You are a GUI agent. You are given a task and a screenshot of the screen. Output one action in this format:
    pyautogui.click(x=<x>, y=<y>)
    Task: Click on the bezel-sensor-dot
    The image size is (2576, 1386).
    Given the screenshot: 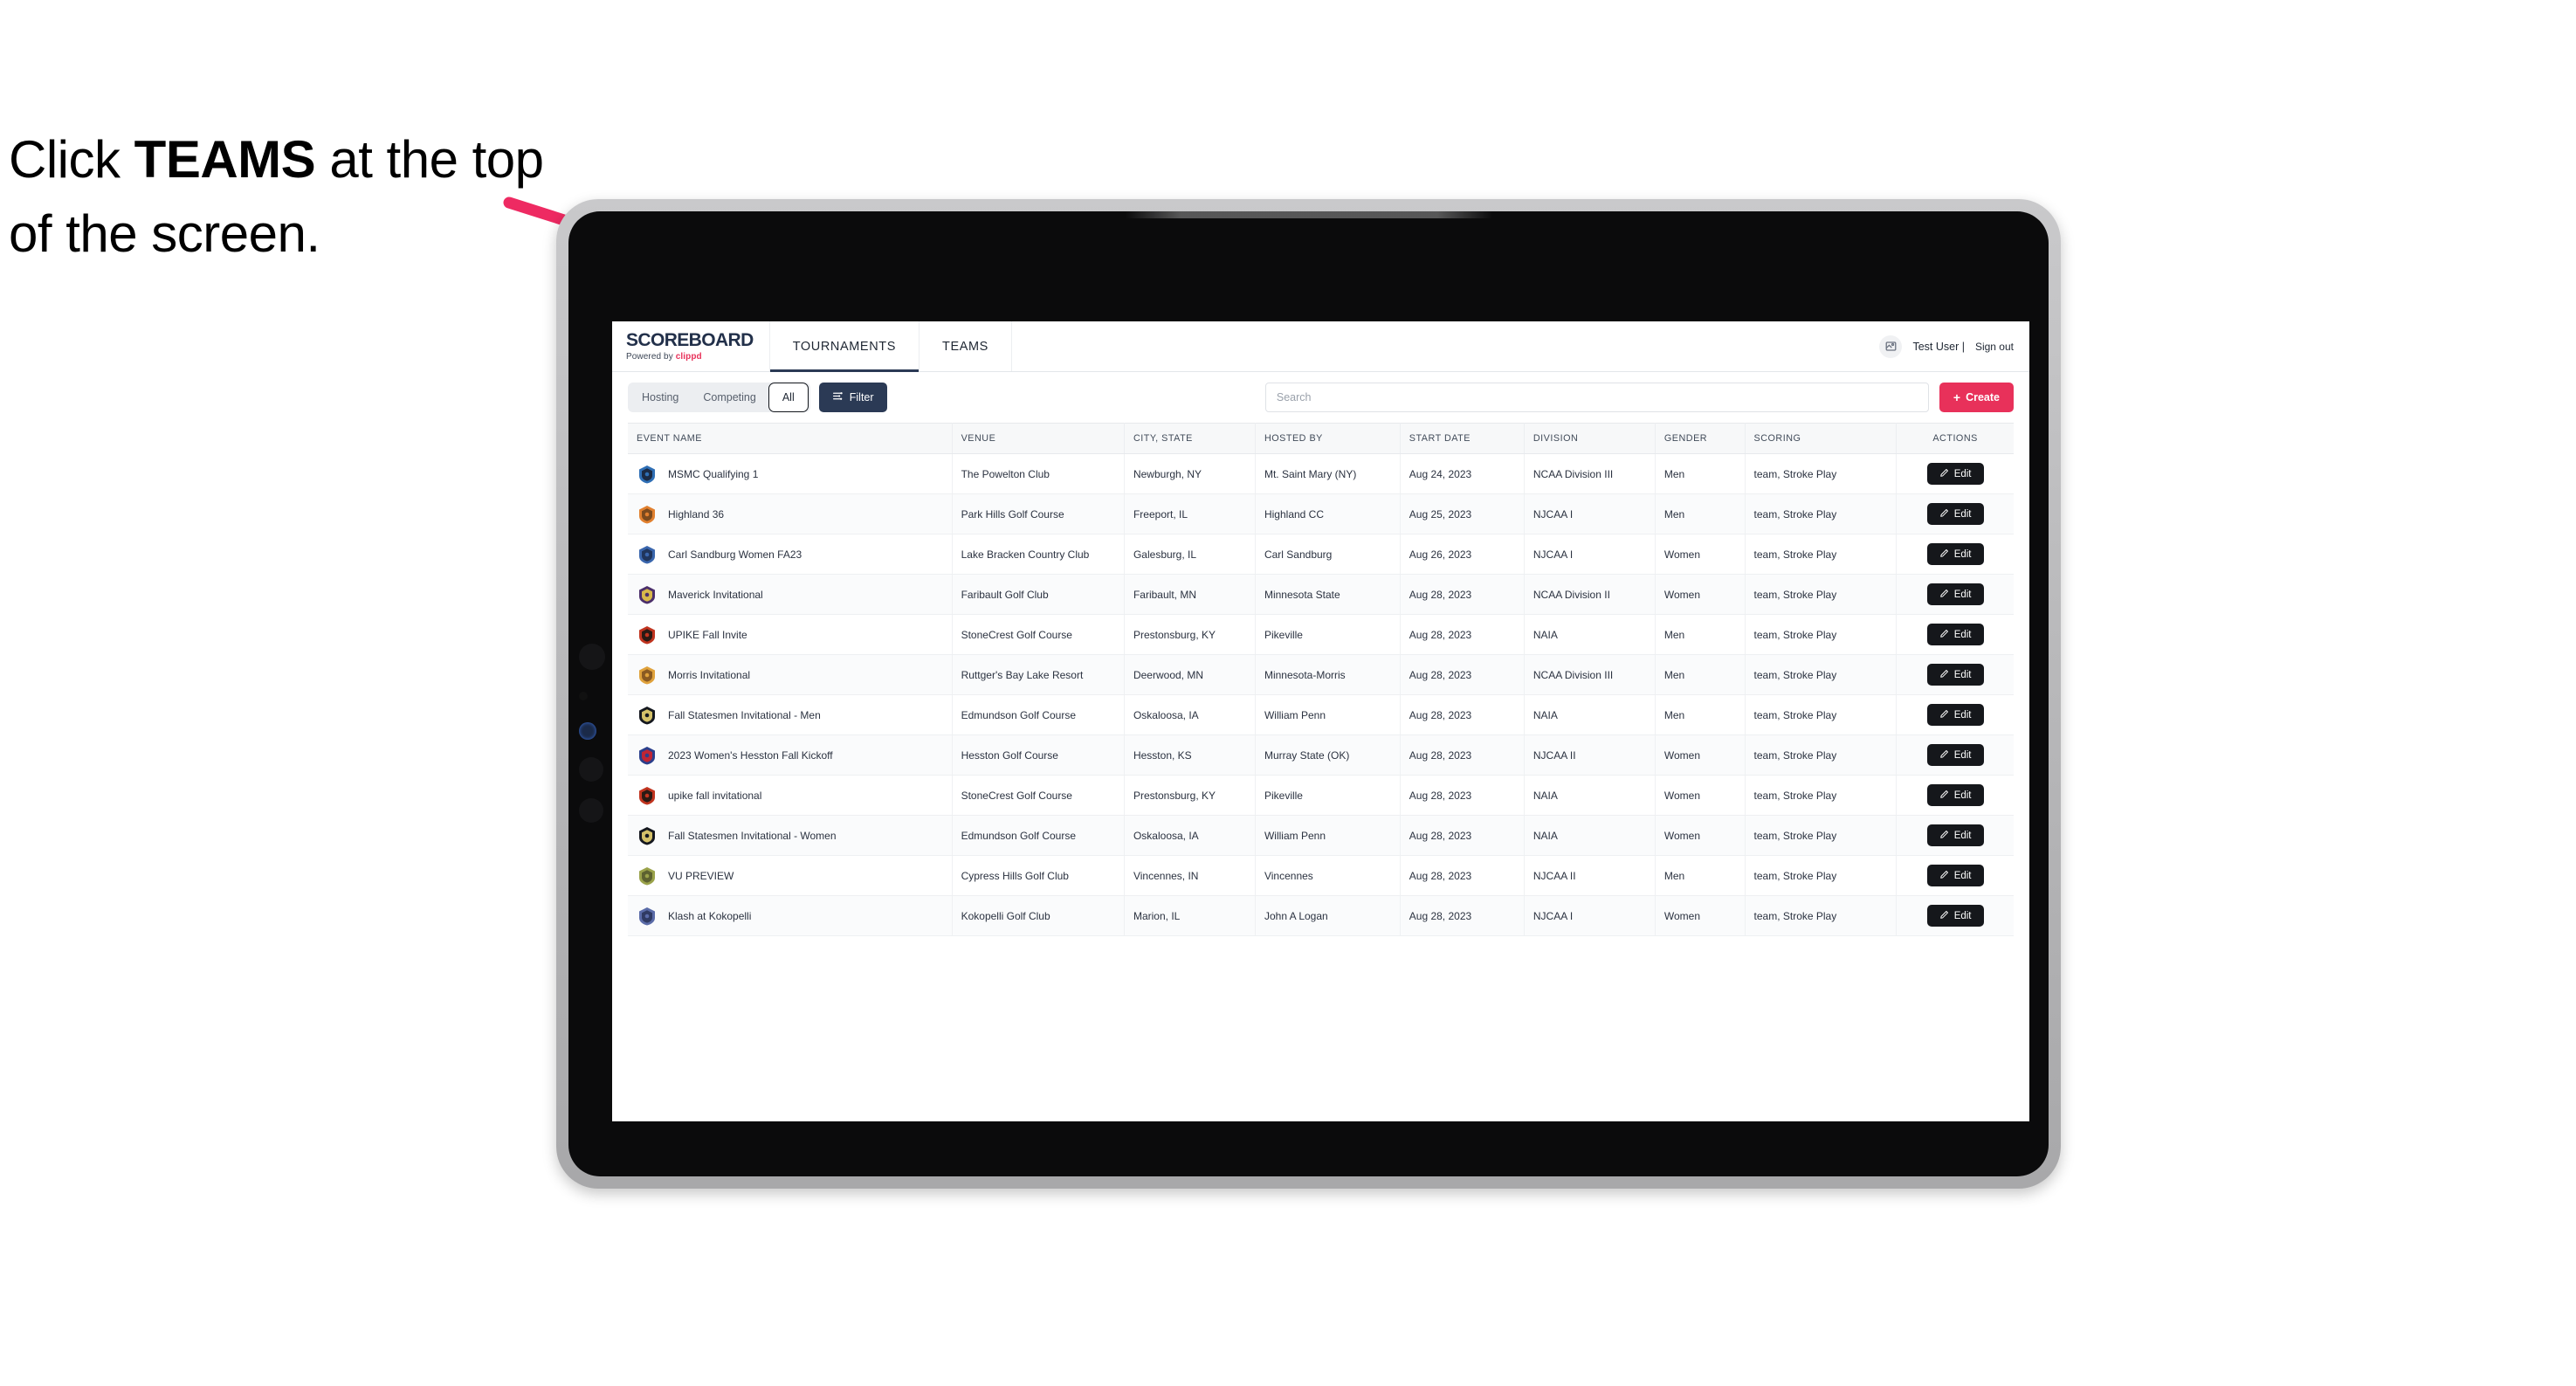 What is the action you would take?
    pyautogui.click(x=592, y=657)
    